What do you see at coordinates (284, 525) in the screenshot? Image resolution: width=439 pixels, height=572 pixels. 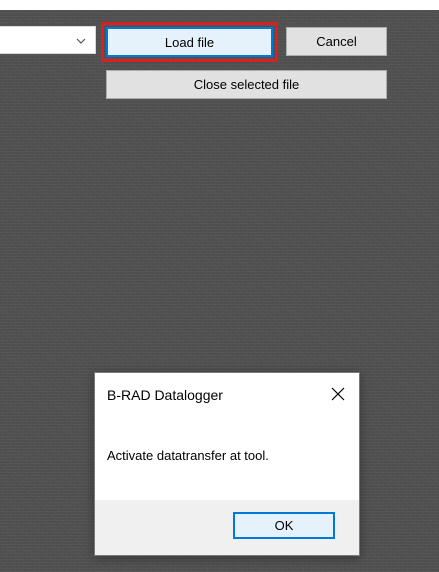 I see `ok-button: OK` at bounding box center [284, 525].